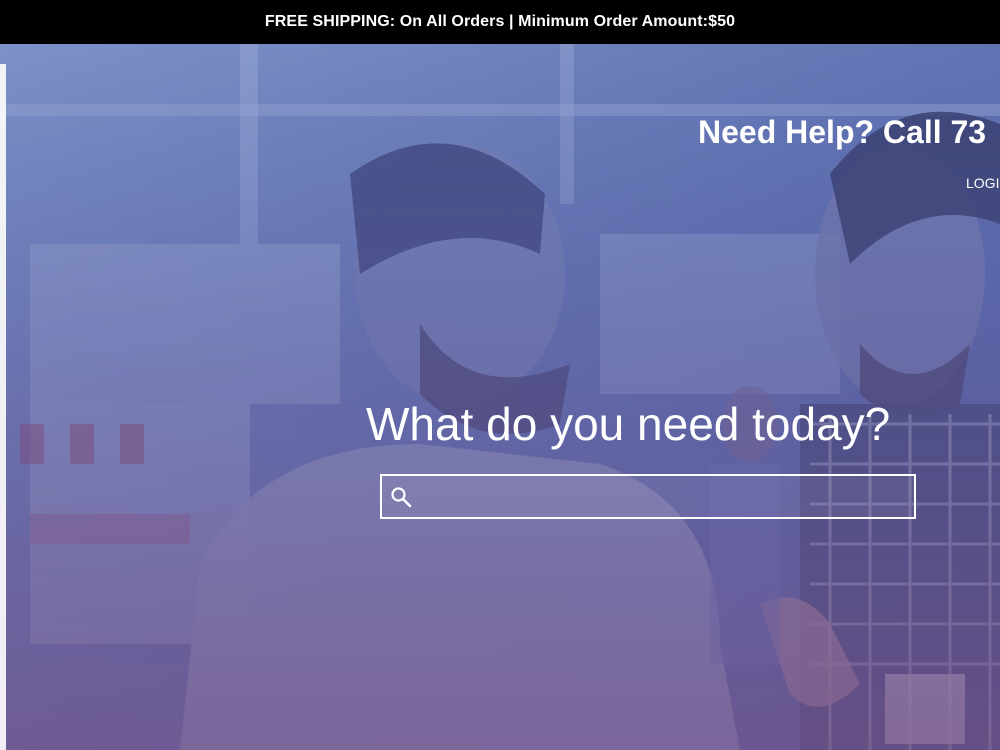 This screenshot has height=750, width=1000. I want to click on hero-edge, so click(3, 407).